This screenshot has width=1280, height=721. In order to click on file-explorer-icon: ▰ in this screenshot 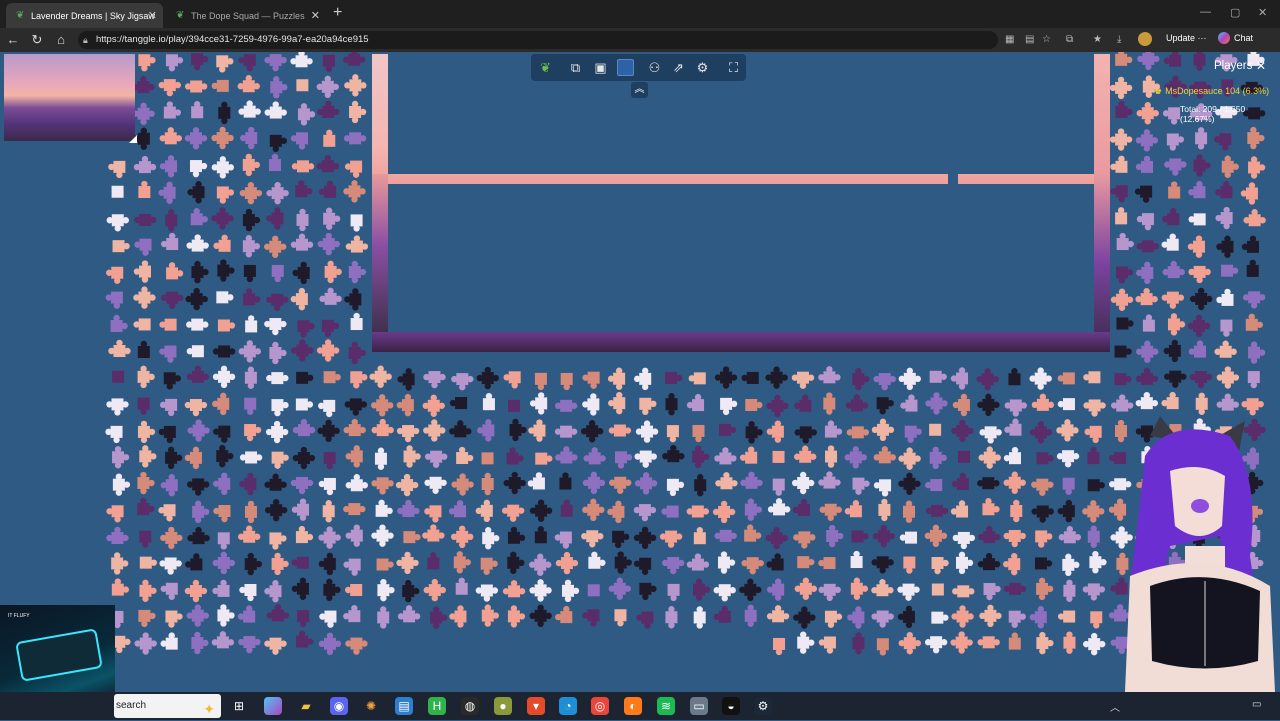, I will do `click(306, 706)`.